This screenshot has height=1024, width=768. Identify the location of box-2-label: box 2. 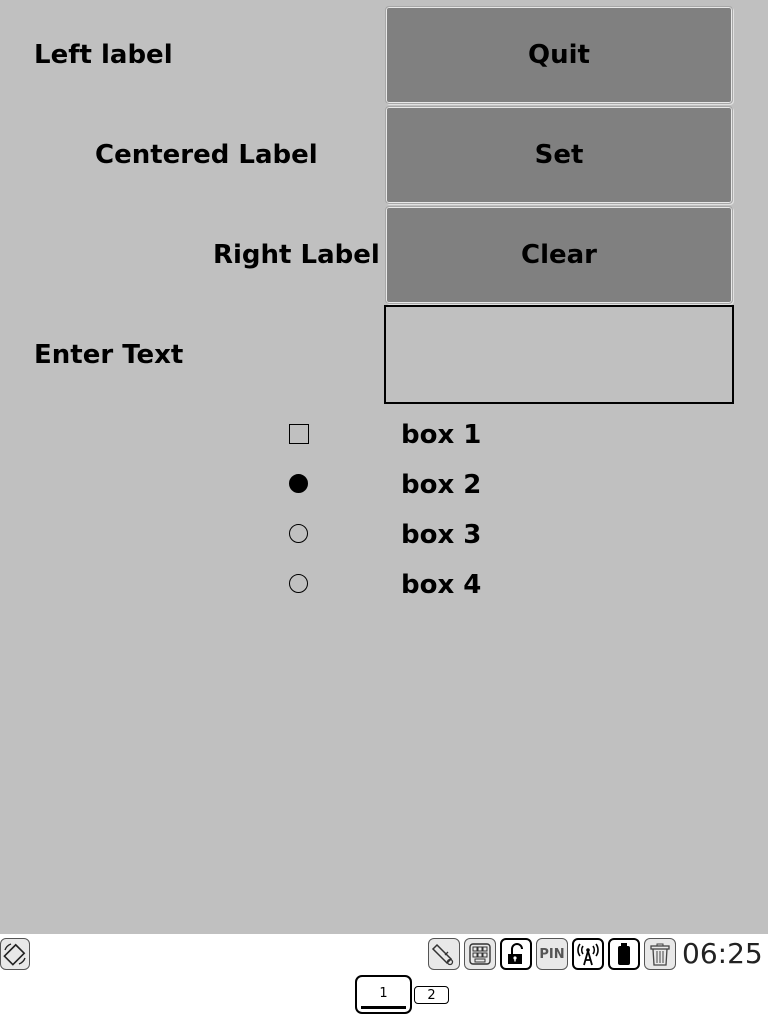
(441, 485).